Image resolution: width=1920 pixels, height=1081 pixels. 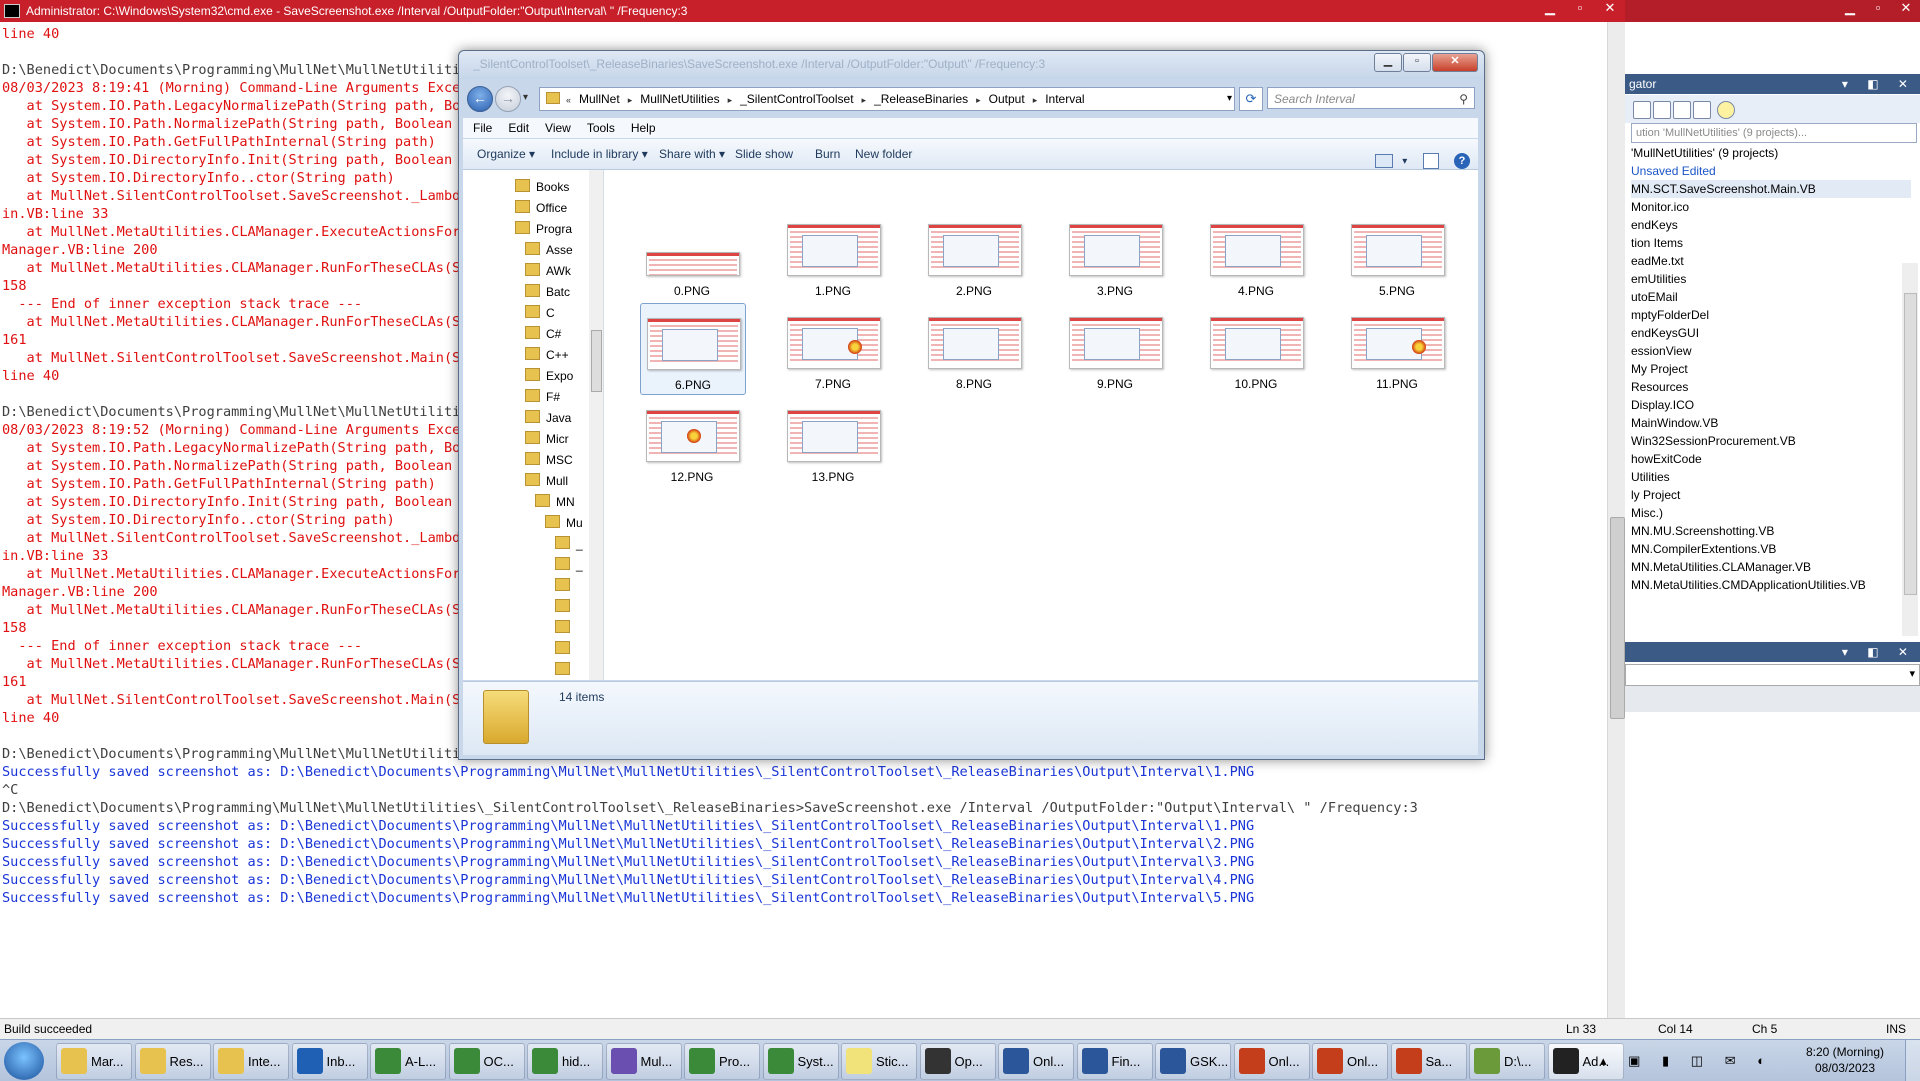 I want to click on breadcrumb-item: MullNetUtilities, so click(x=679, y=99).